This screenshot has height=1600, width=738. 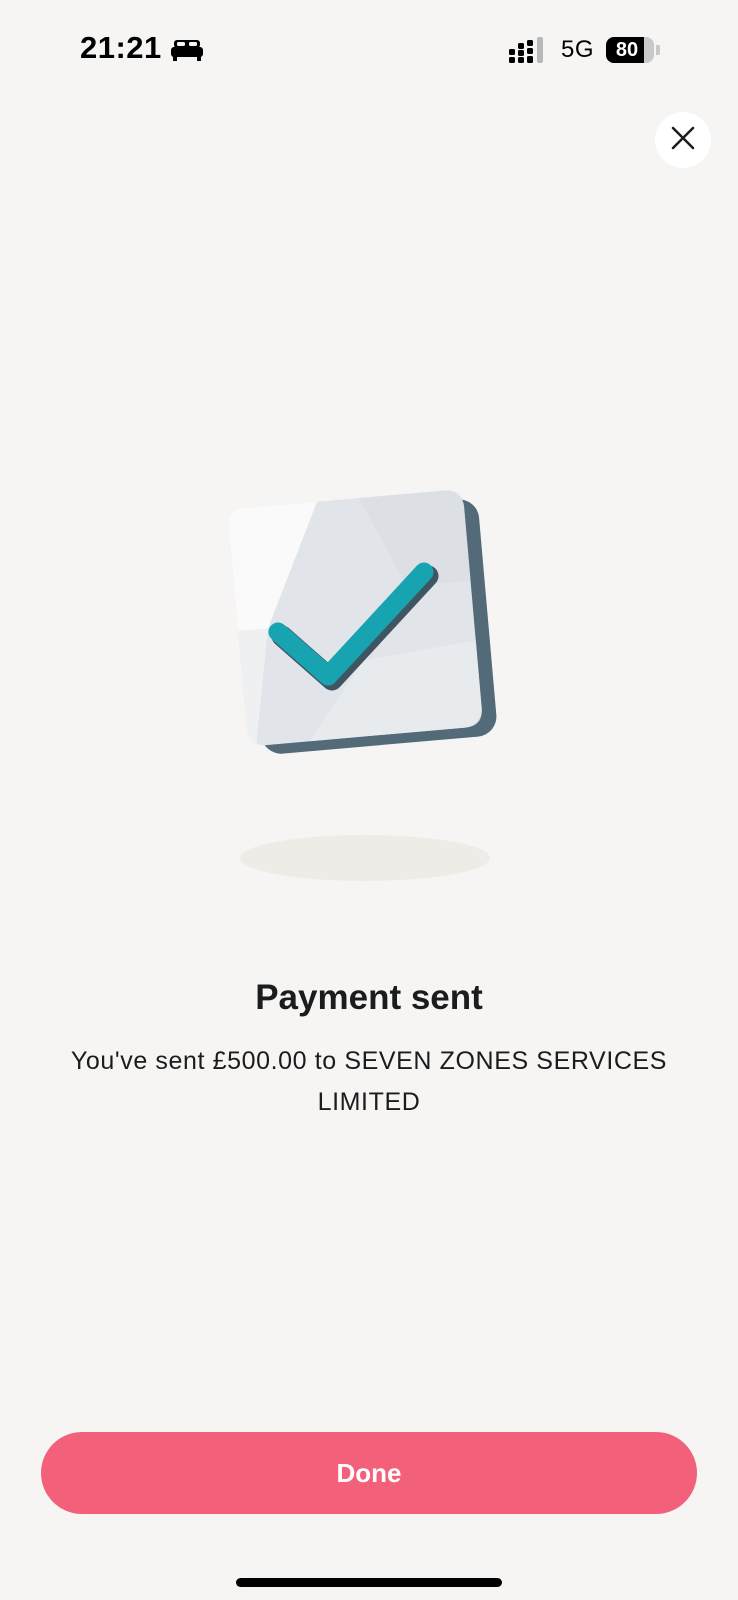 I want to click on status-indicators: 5G 80, so click(x=584, y=50).